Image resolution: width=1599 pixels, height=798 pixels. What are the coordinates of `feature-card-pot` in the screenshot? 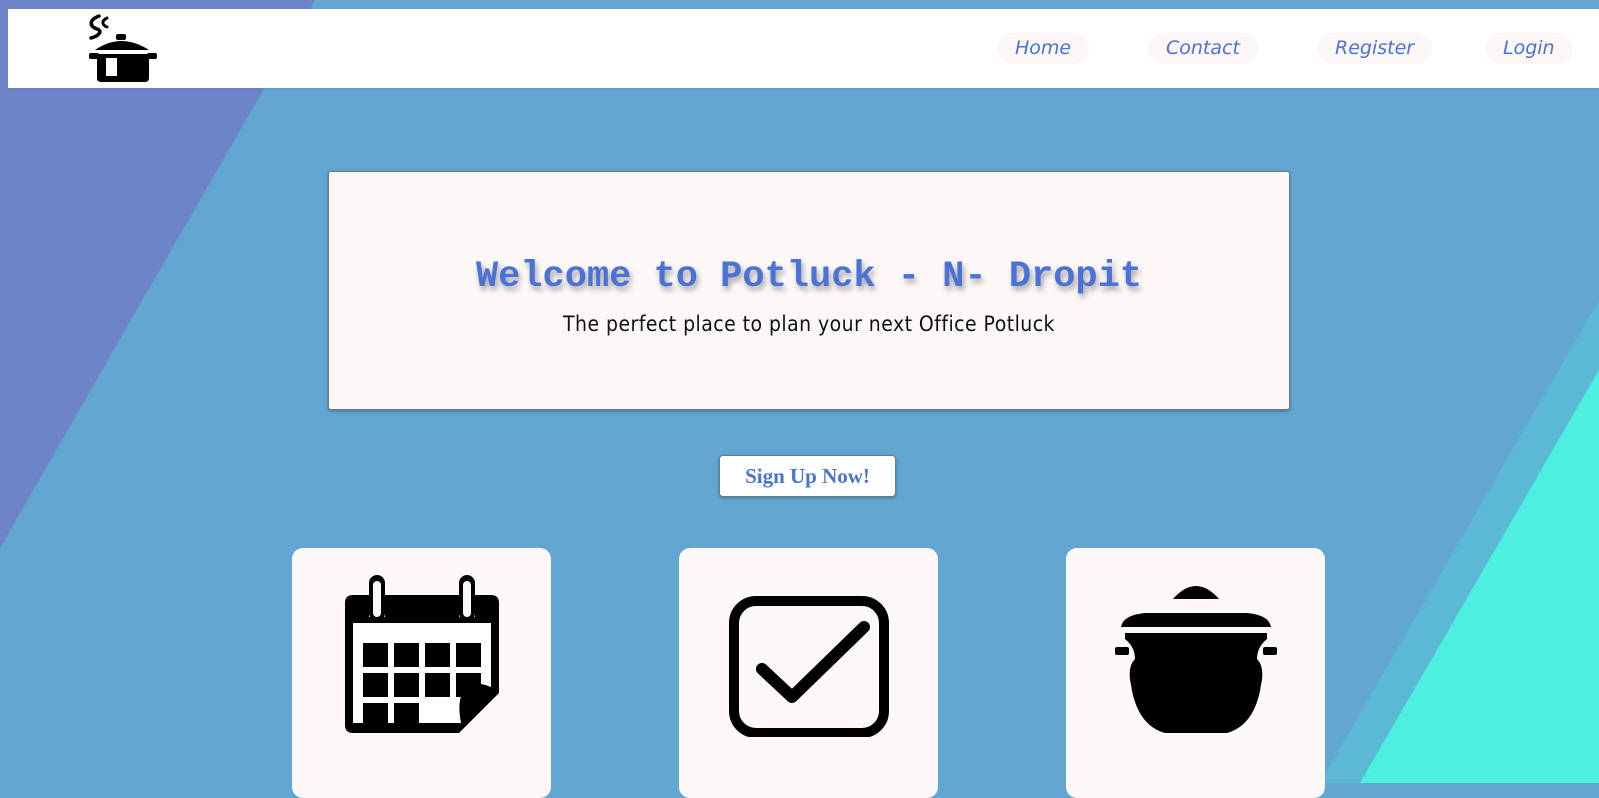 It's located at (1195, 673).